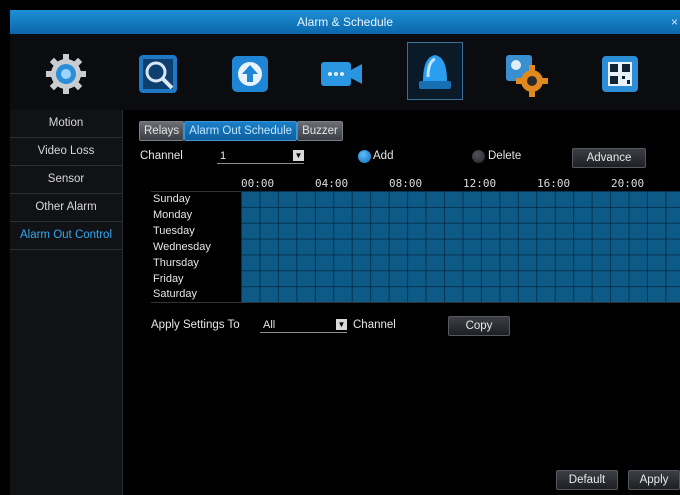 This screenshot has width=680, height=495. I want to click on delete-radio, so click(478, 156).